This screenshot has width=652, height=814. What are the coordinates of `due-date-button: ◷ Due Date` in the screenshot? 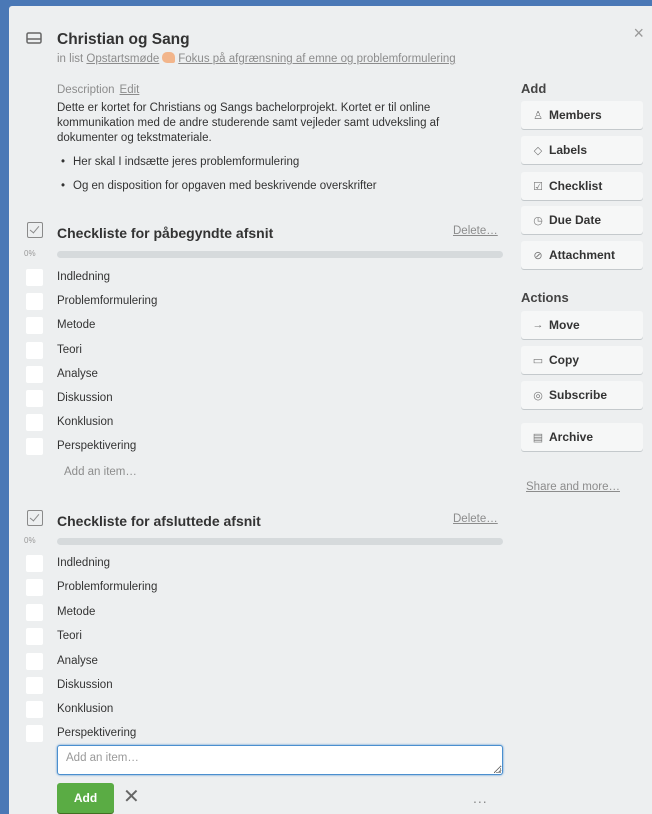 It's located at (582, 220).